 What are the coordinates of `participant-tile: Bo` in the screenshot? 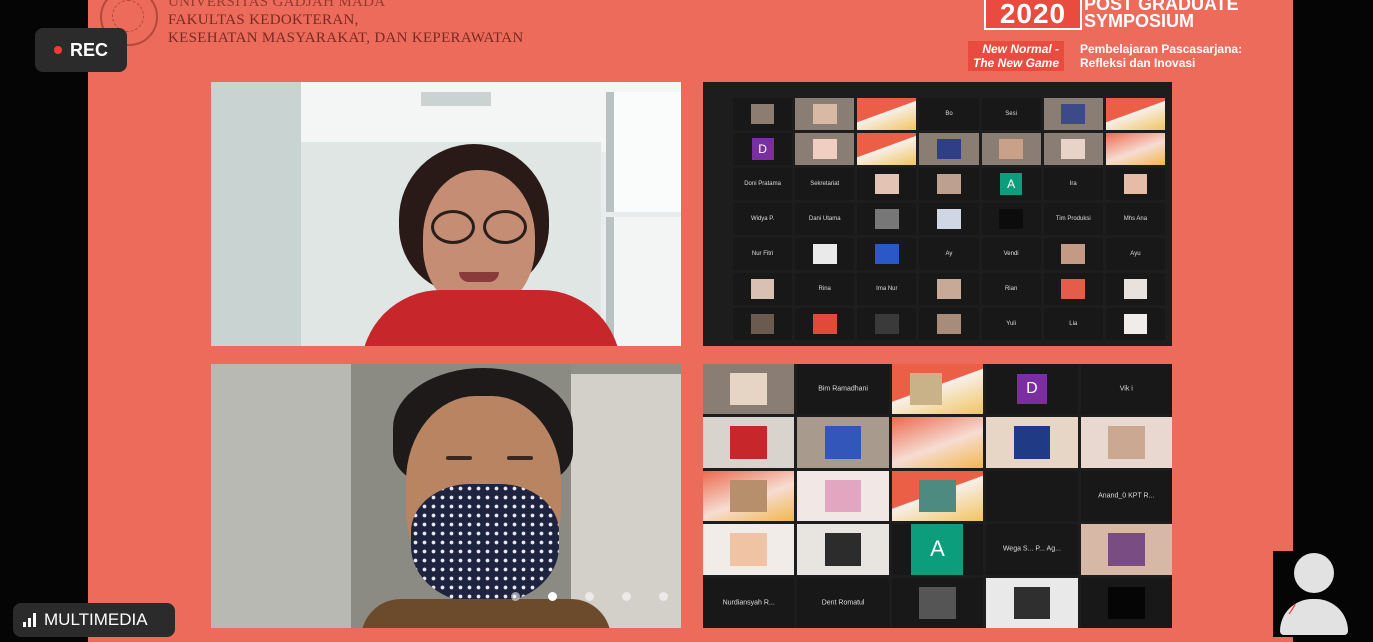 It's located at (949, 114).